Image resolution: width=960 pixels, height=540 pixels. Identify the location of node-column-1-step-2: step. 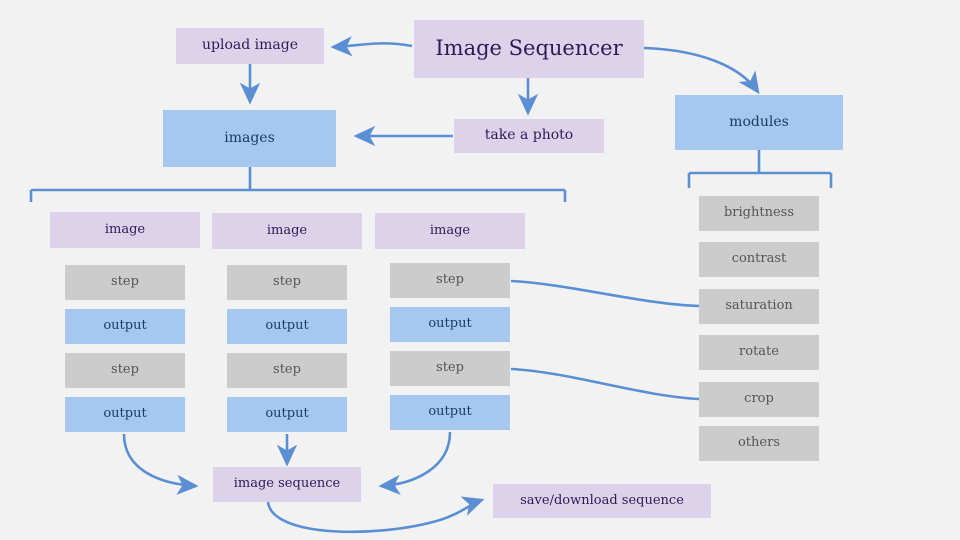
(125, 370).